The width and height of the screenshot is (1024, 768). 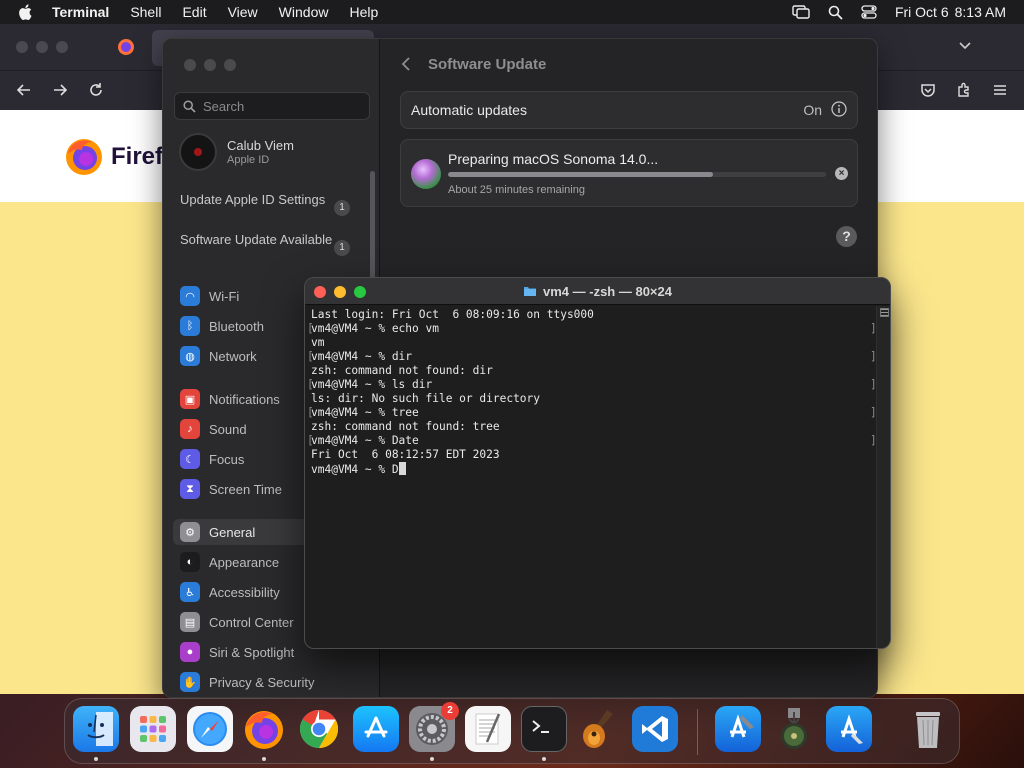 What do you see at coordinates (928, 729) in the screenshot?
I see `trash-icon` at bounding box center [928, 729].